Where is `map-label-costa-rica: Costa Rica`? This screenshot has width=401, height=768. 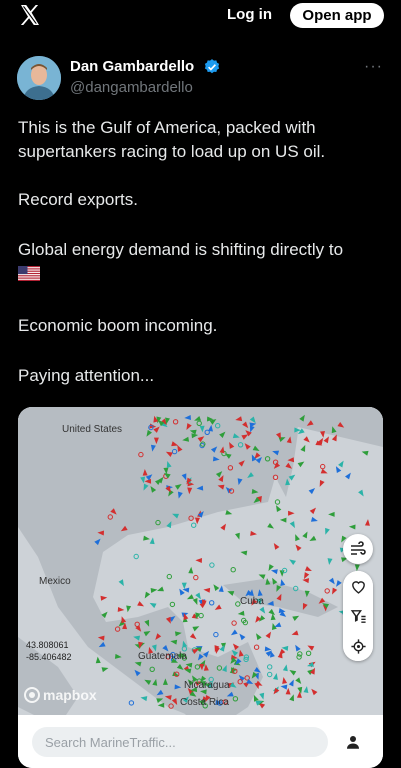 map-label-costa-rica: Costa Rica is located at coordinates (204, 702).